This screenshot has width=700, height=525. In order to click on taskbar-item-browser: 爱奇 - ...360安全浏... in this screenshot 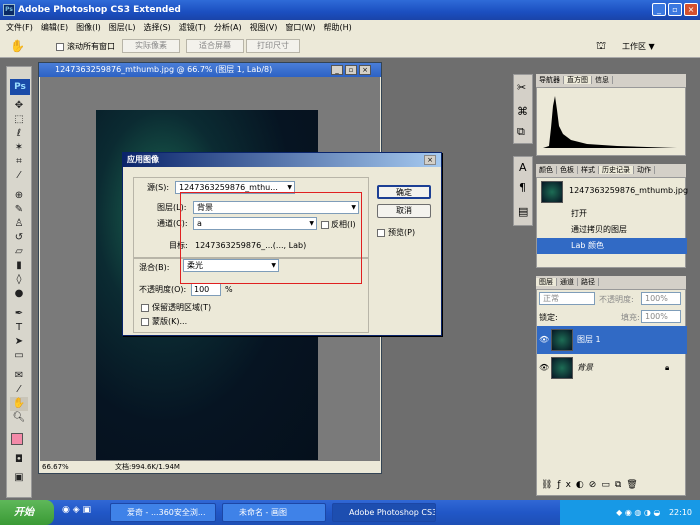, I will do `click(163, 512)`.